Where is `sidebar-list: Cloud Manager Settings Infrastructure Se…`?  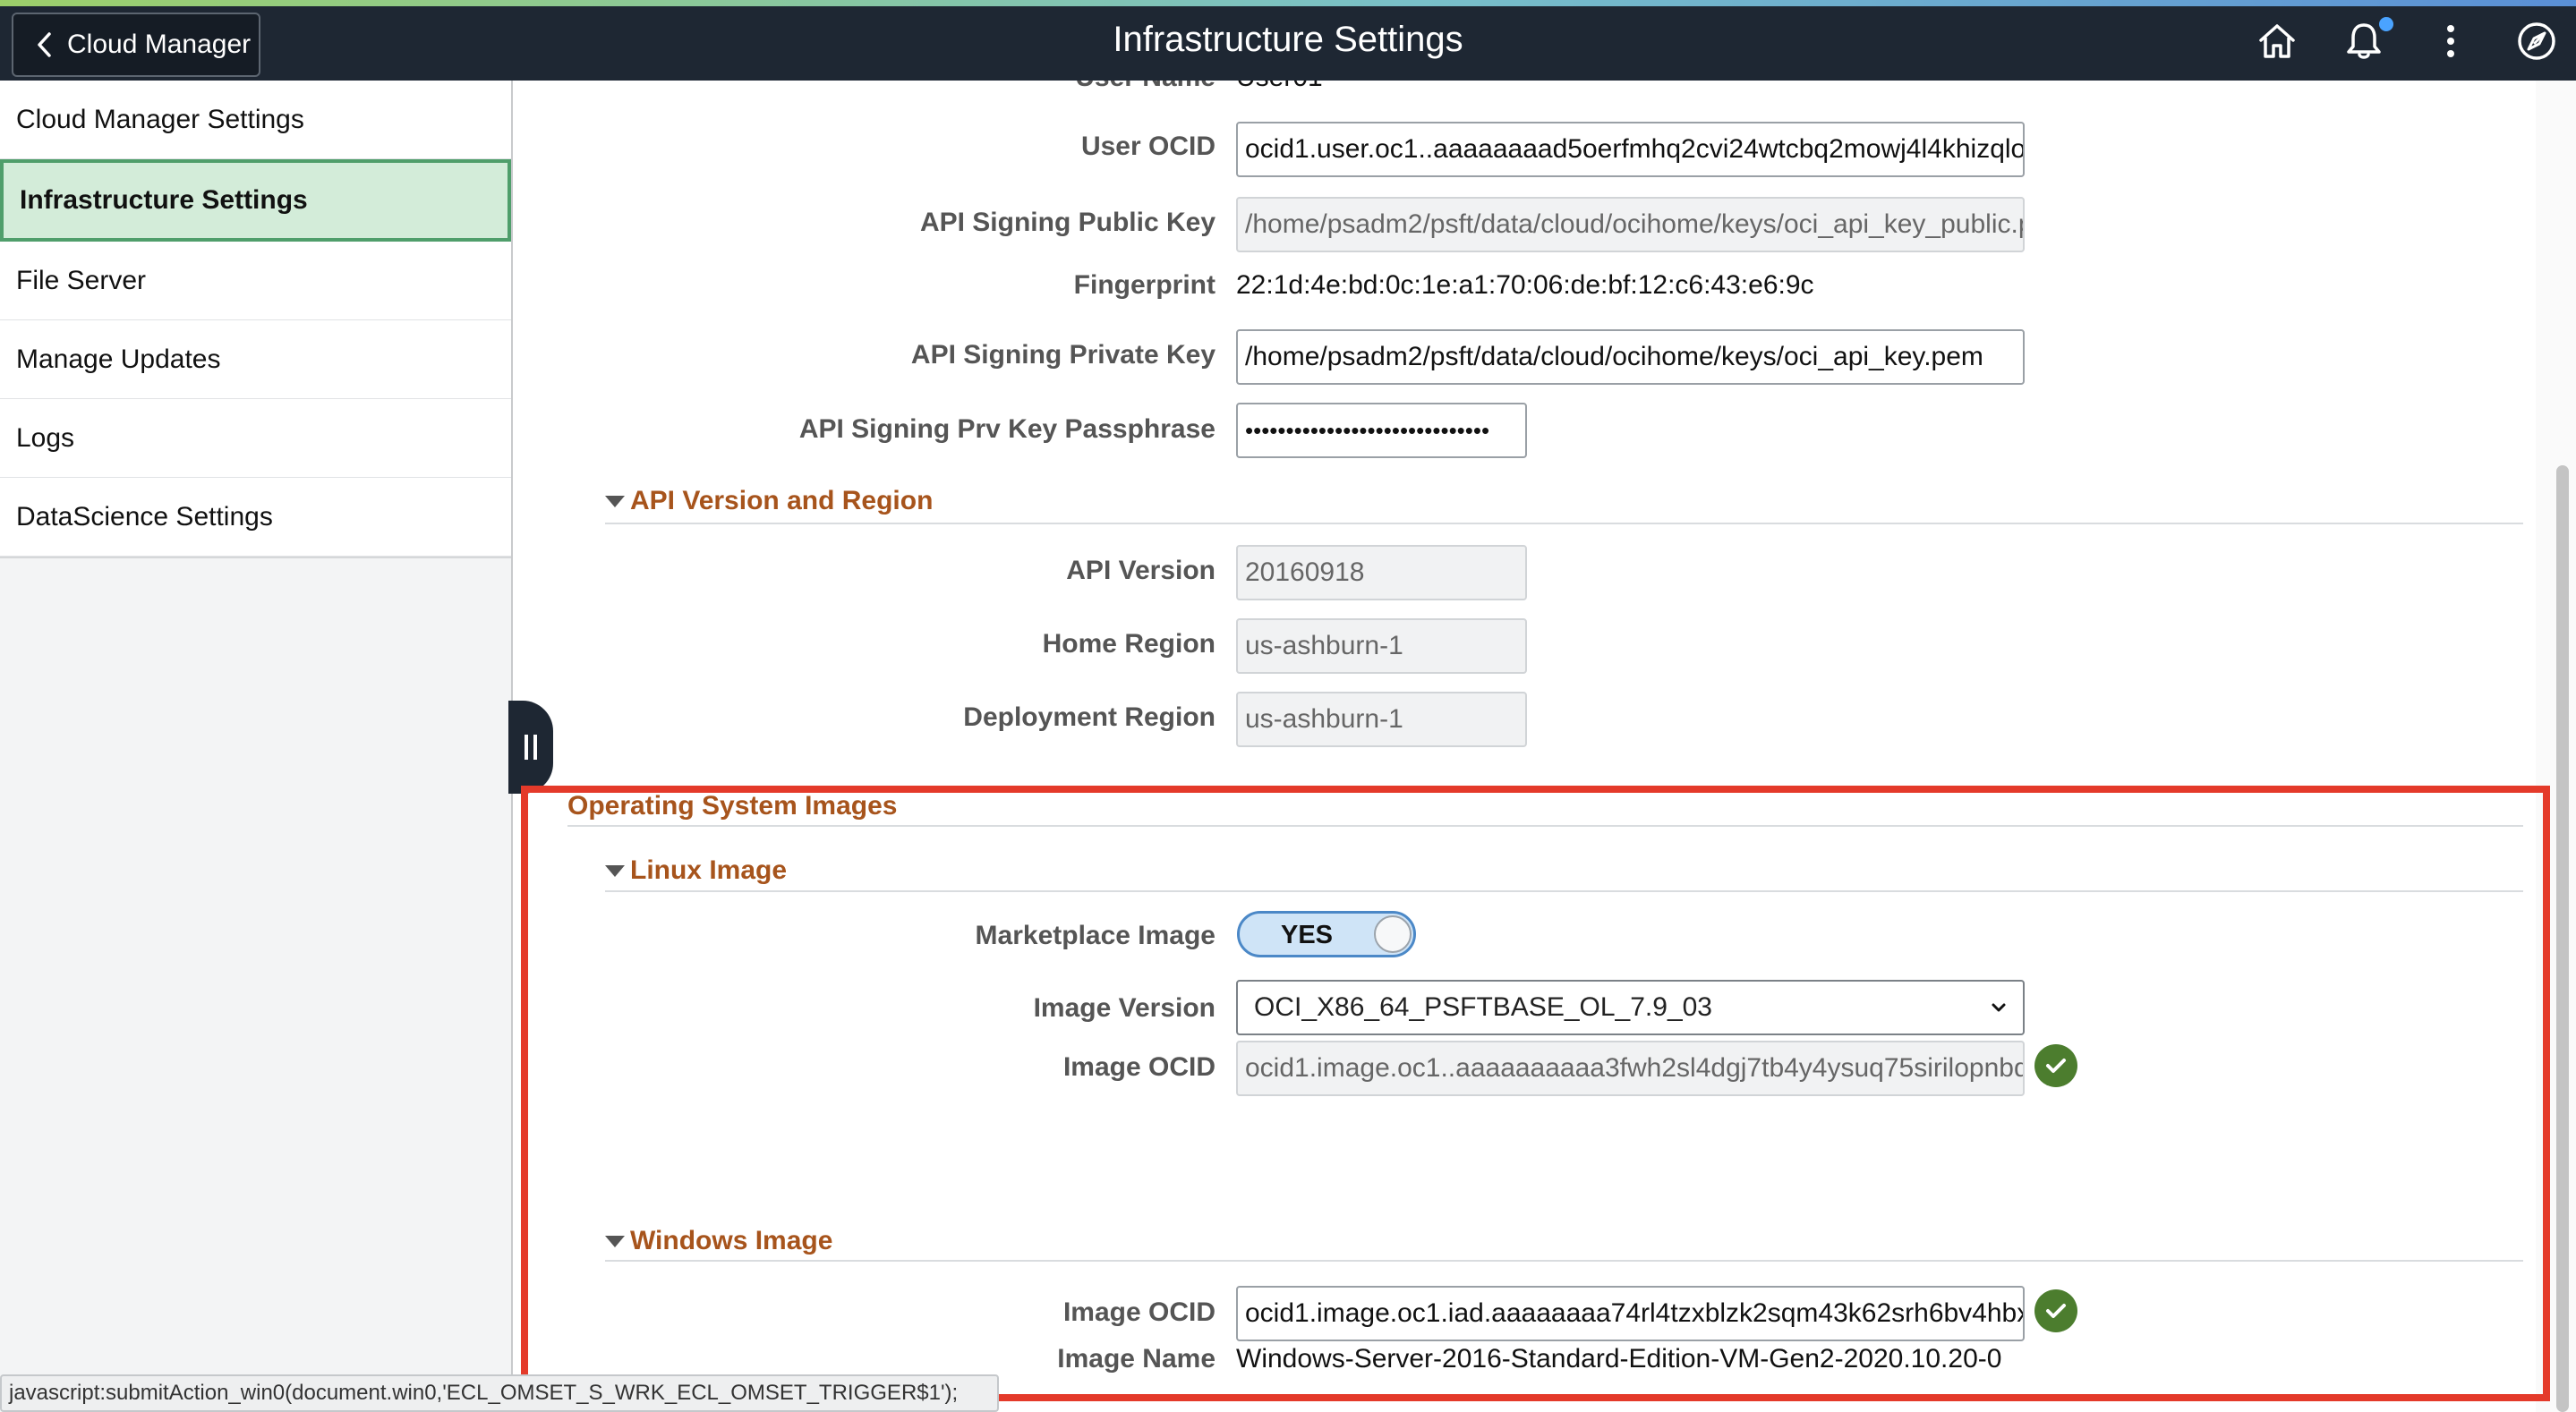
sidebar-list: Cloud Manager Settings Infrastructure Se… is located at coordinates (255, 319).